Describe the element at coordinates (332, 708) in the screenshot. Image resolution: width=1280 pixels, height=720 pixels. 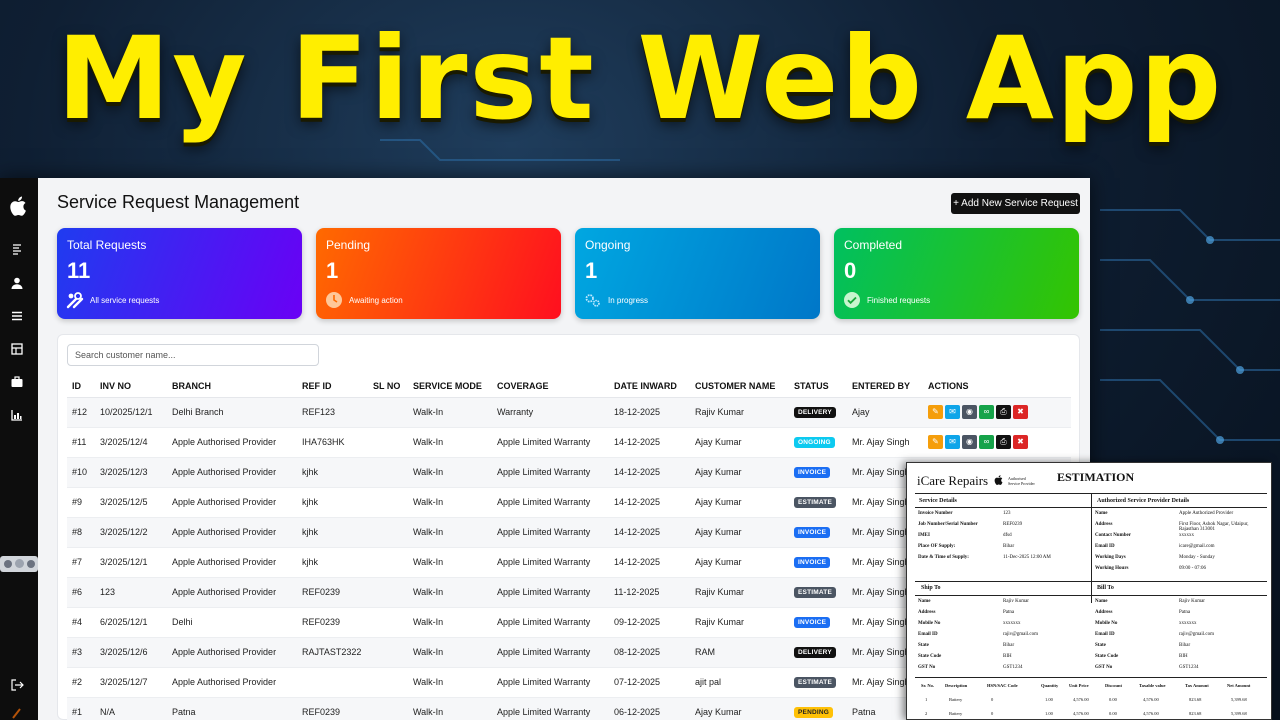
I see `cell-ref: REF0239` at that location.